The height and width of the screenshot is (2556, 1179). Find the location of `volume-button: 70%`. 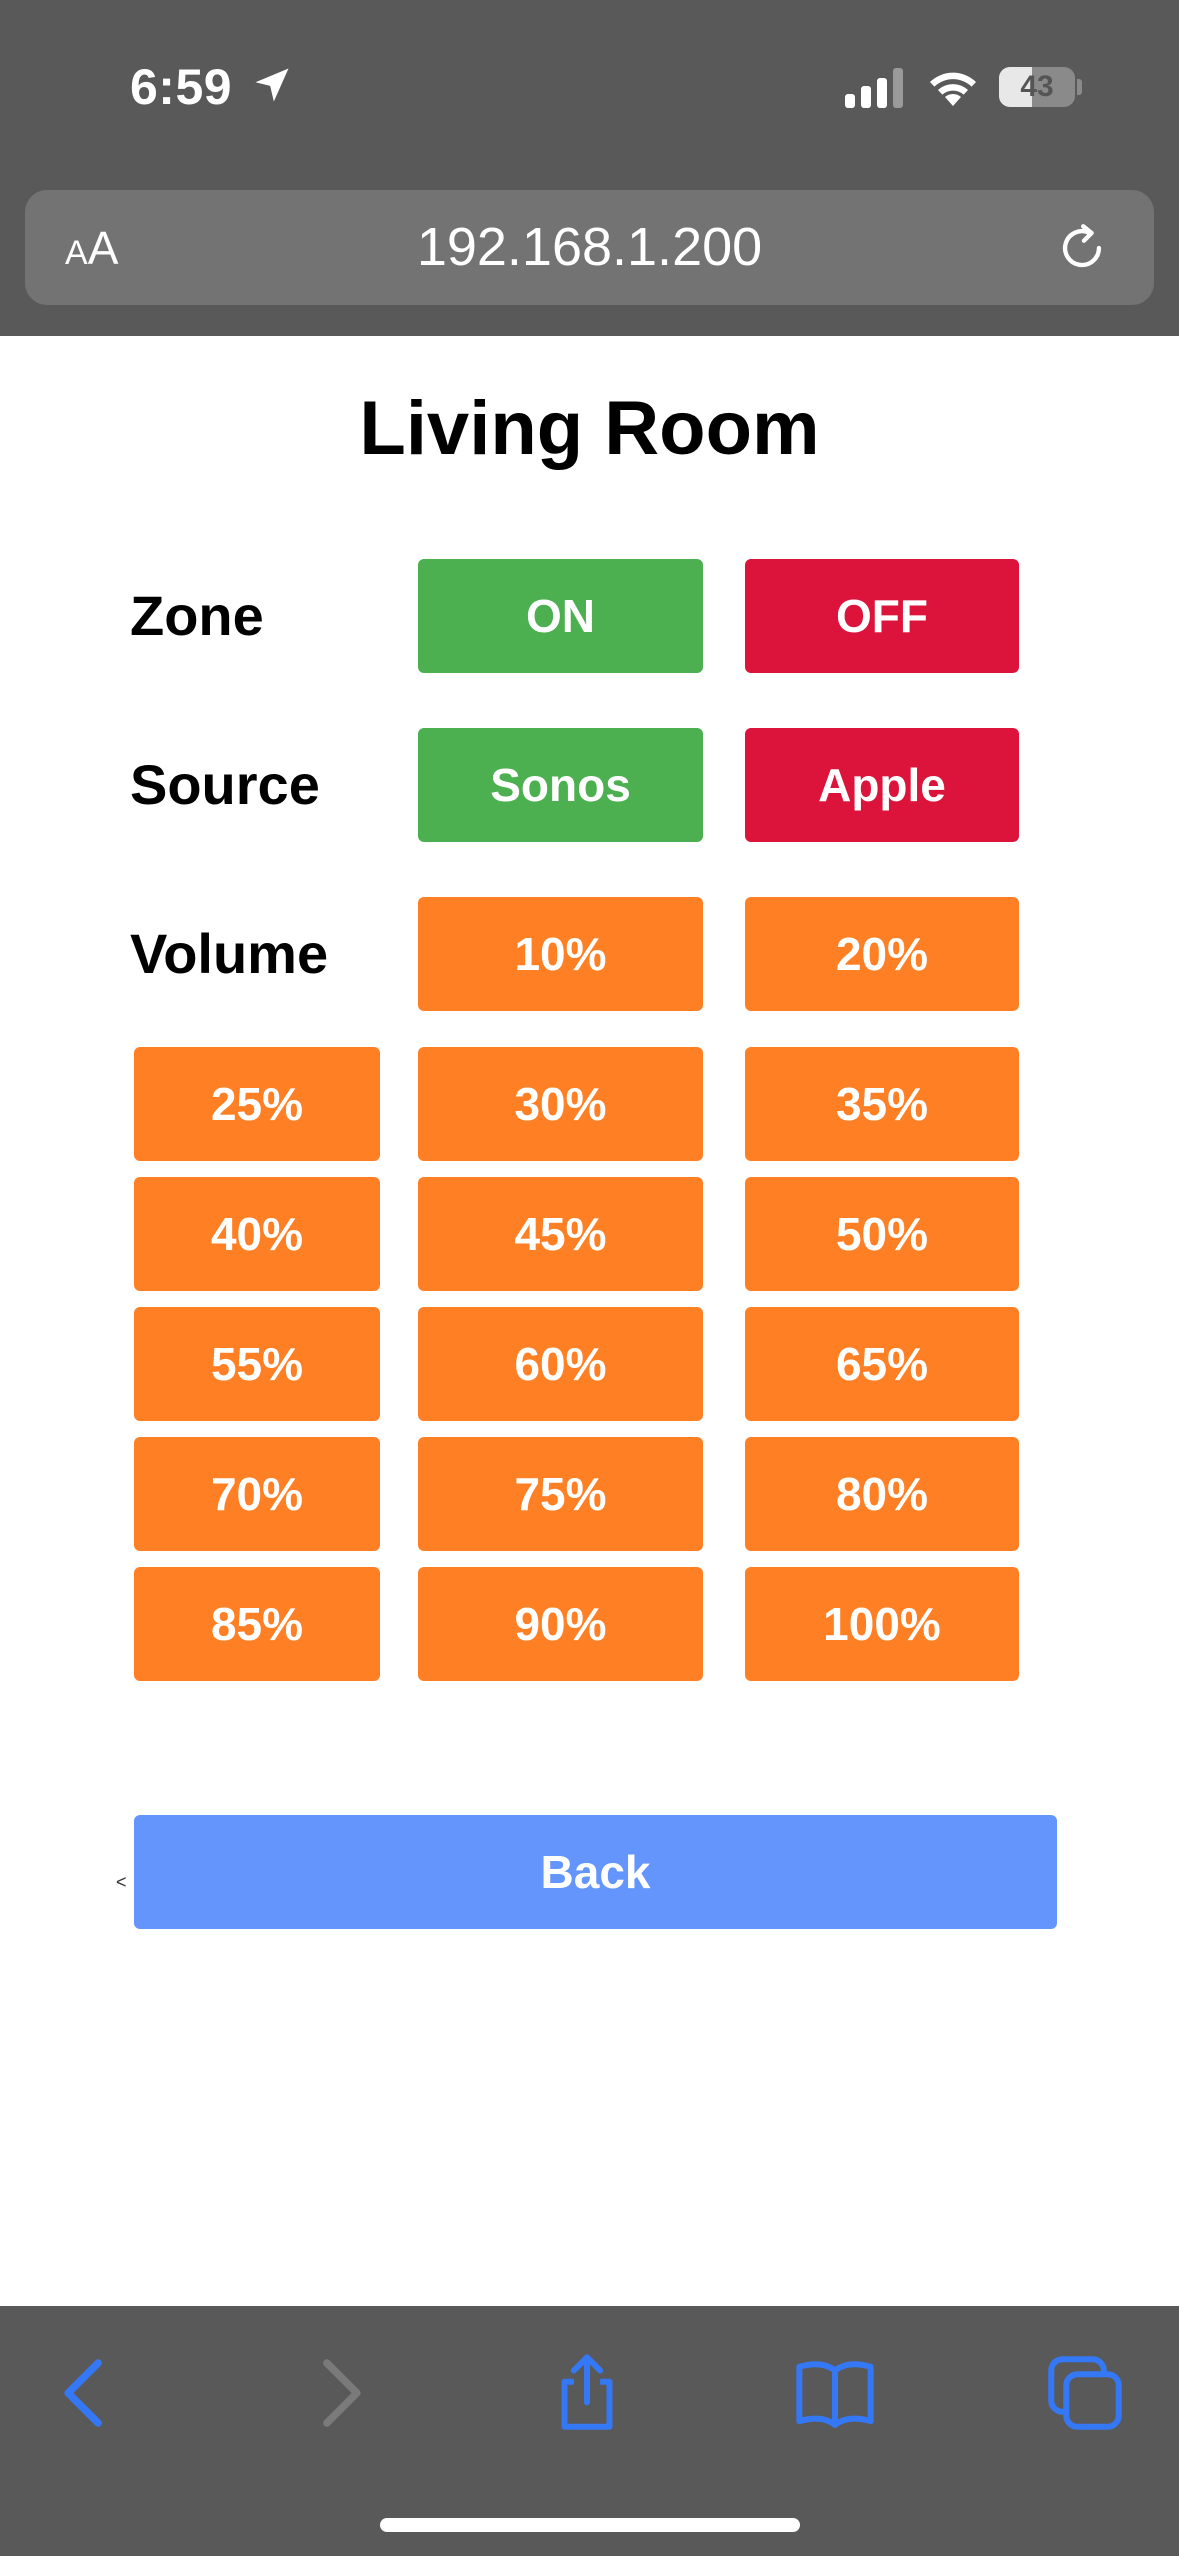

volume-button: 70% is located at coordinates (257, 1494).